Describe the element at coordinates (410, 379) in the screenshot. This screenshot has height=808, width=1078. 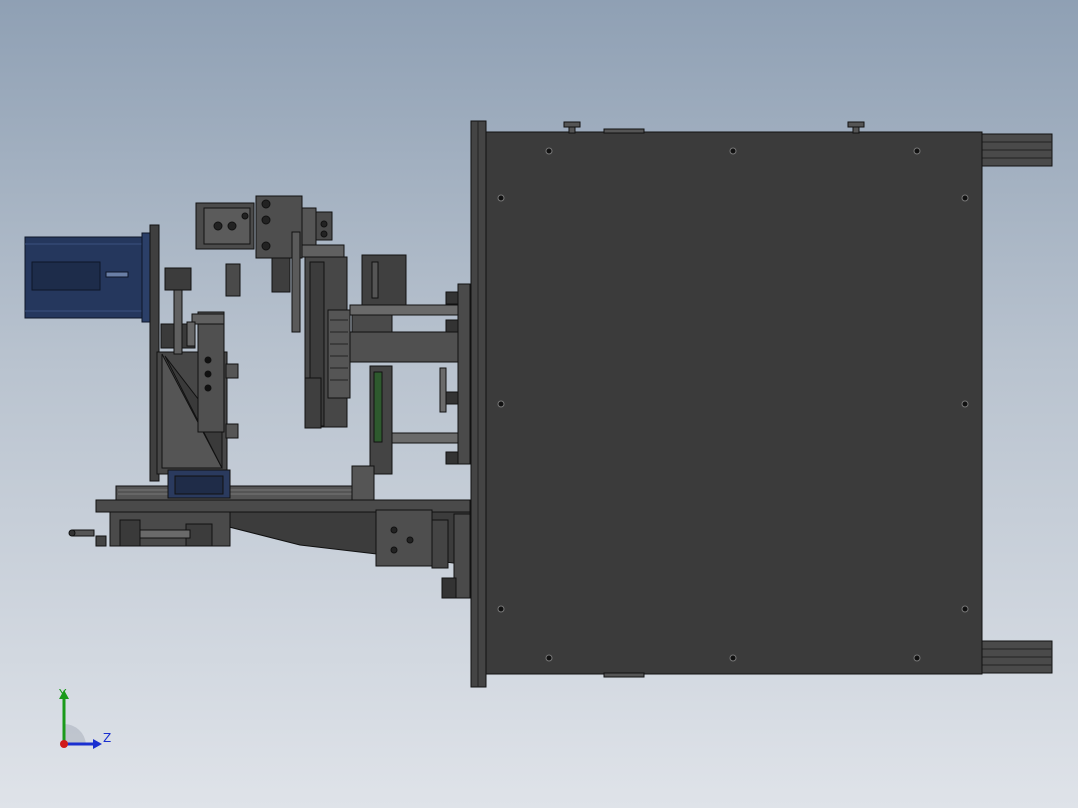
I see `guide-rods` at that location.